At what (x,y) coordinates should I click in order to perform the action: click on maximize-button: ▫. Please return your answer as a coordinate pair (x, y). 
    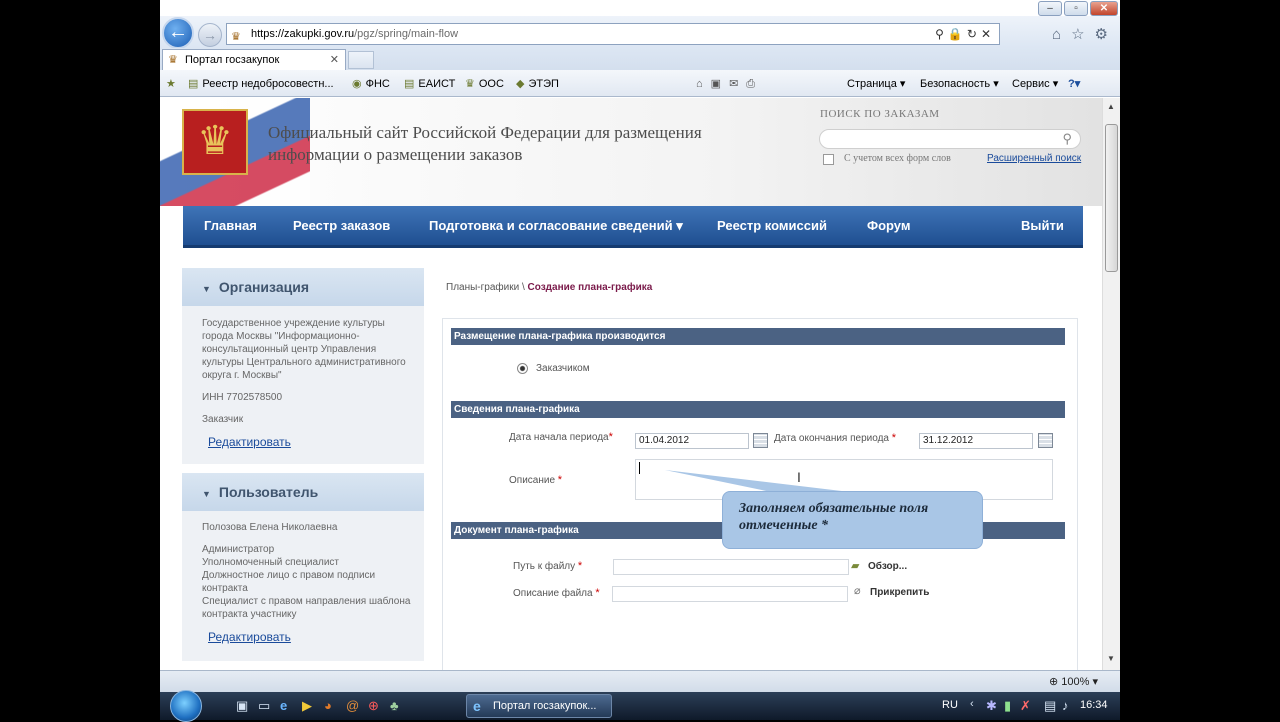
    Looking at the image, I should click on (1076, 8).